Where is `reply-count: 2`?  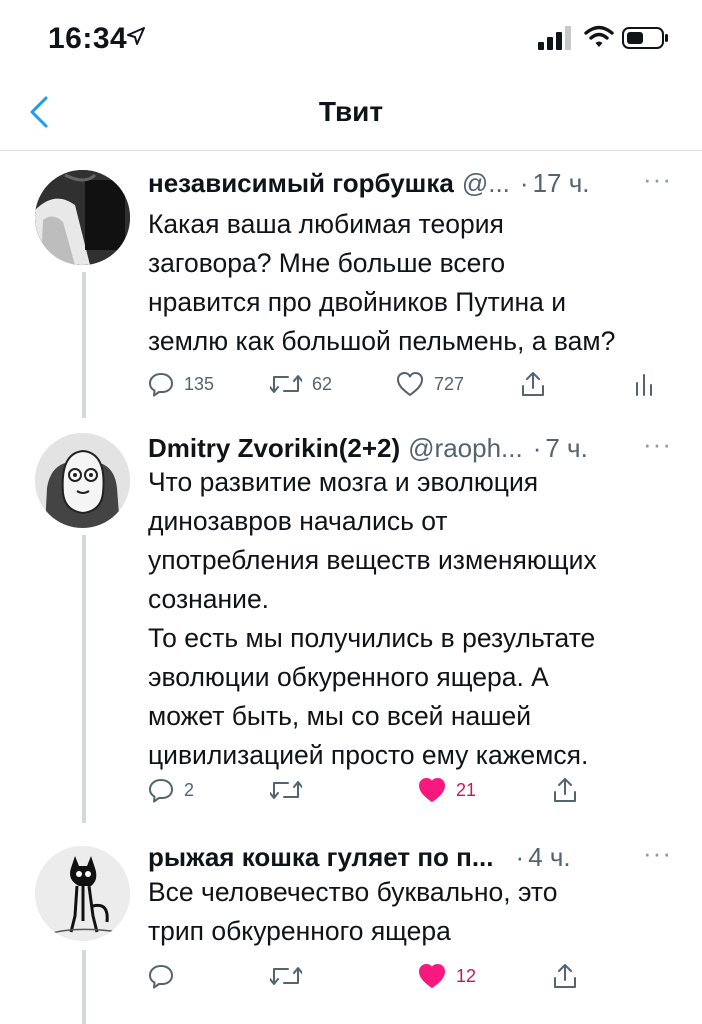
reply-count: 2 is located at coordinates (189, 789).